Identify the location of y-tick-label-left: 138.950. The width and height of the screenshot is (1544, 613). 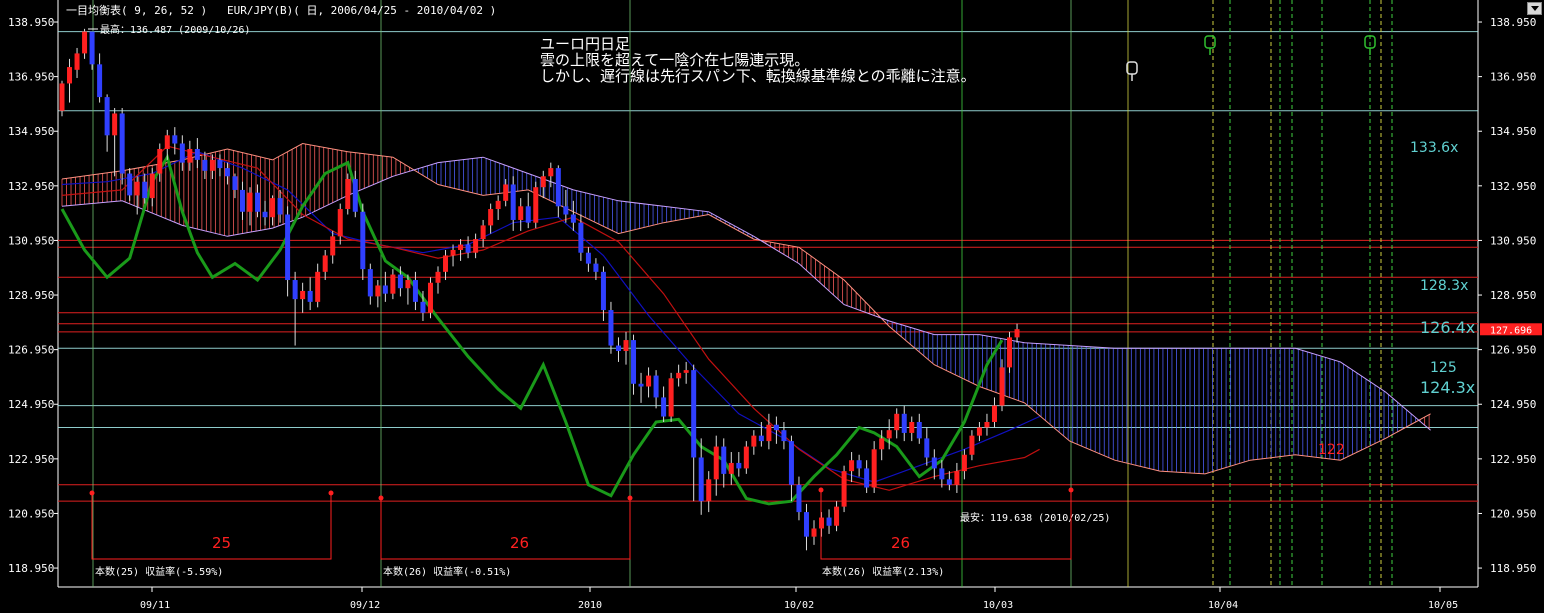
(31, 22).